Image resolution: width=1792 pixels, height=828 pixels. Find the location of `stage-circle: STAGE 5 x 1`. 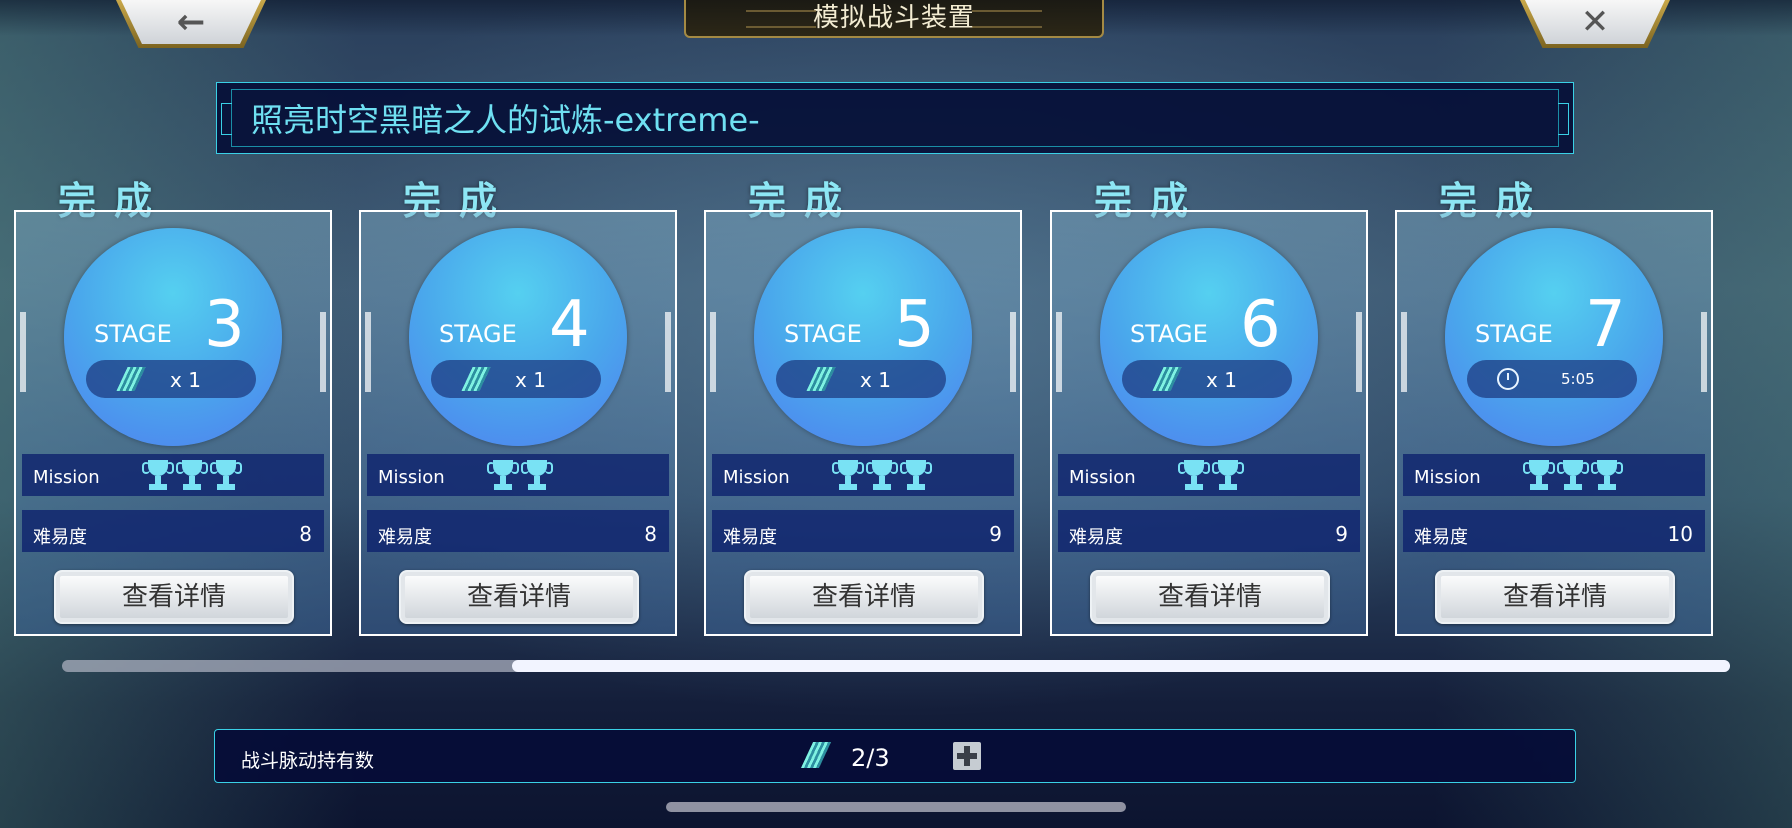

stage-circle: STAGE 5 x 1 is located at coordinates (863, 337).